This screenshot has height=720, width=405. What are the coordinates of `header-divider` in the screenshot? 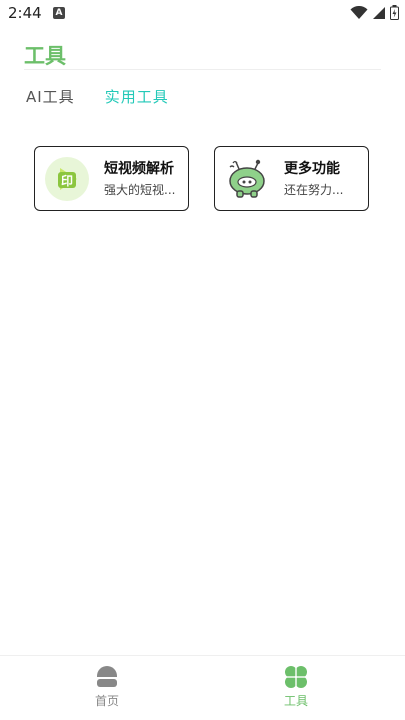 It's located at (202, 69).